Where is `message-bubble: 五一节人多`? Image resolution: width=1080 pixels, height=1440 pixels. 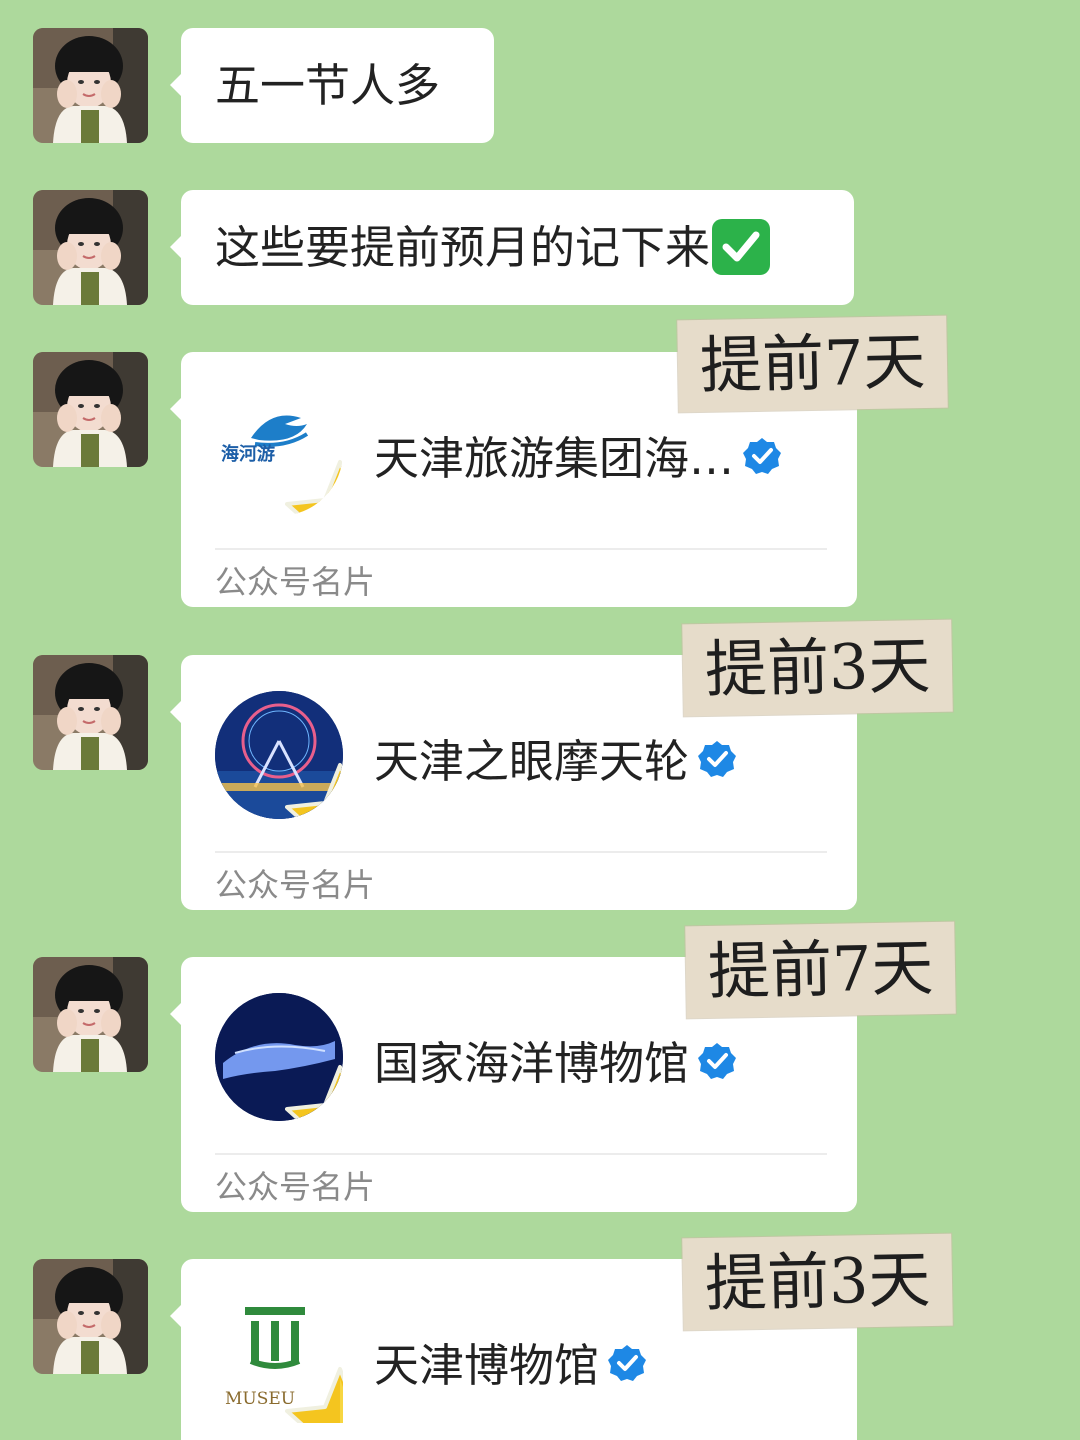
message-bubble: 五一节人多 is located at coordinates (332, 85).